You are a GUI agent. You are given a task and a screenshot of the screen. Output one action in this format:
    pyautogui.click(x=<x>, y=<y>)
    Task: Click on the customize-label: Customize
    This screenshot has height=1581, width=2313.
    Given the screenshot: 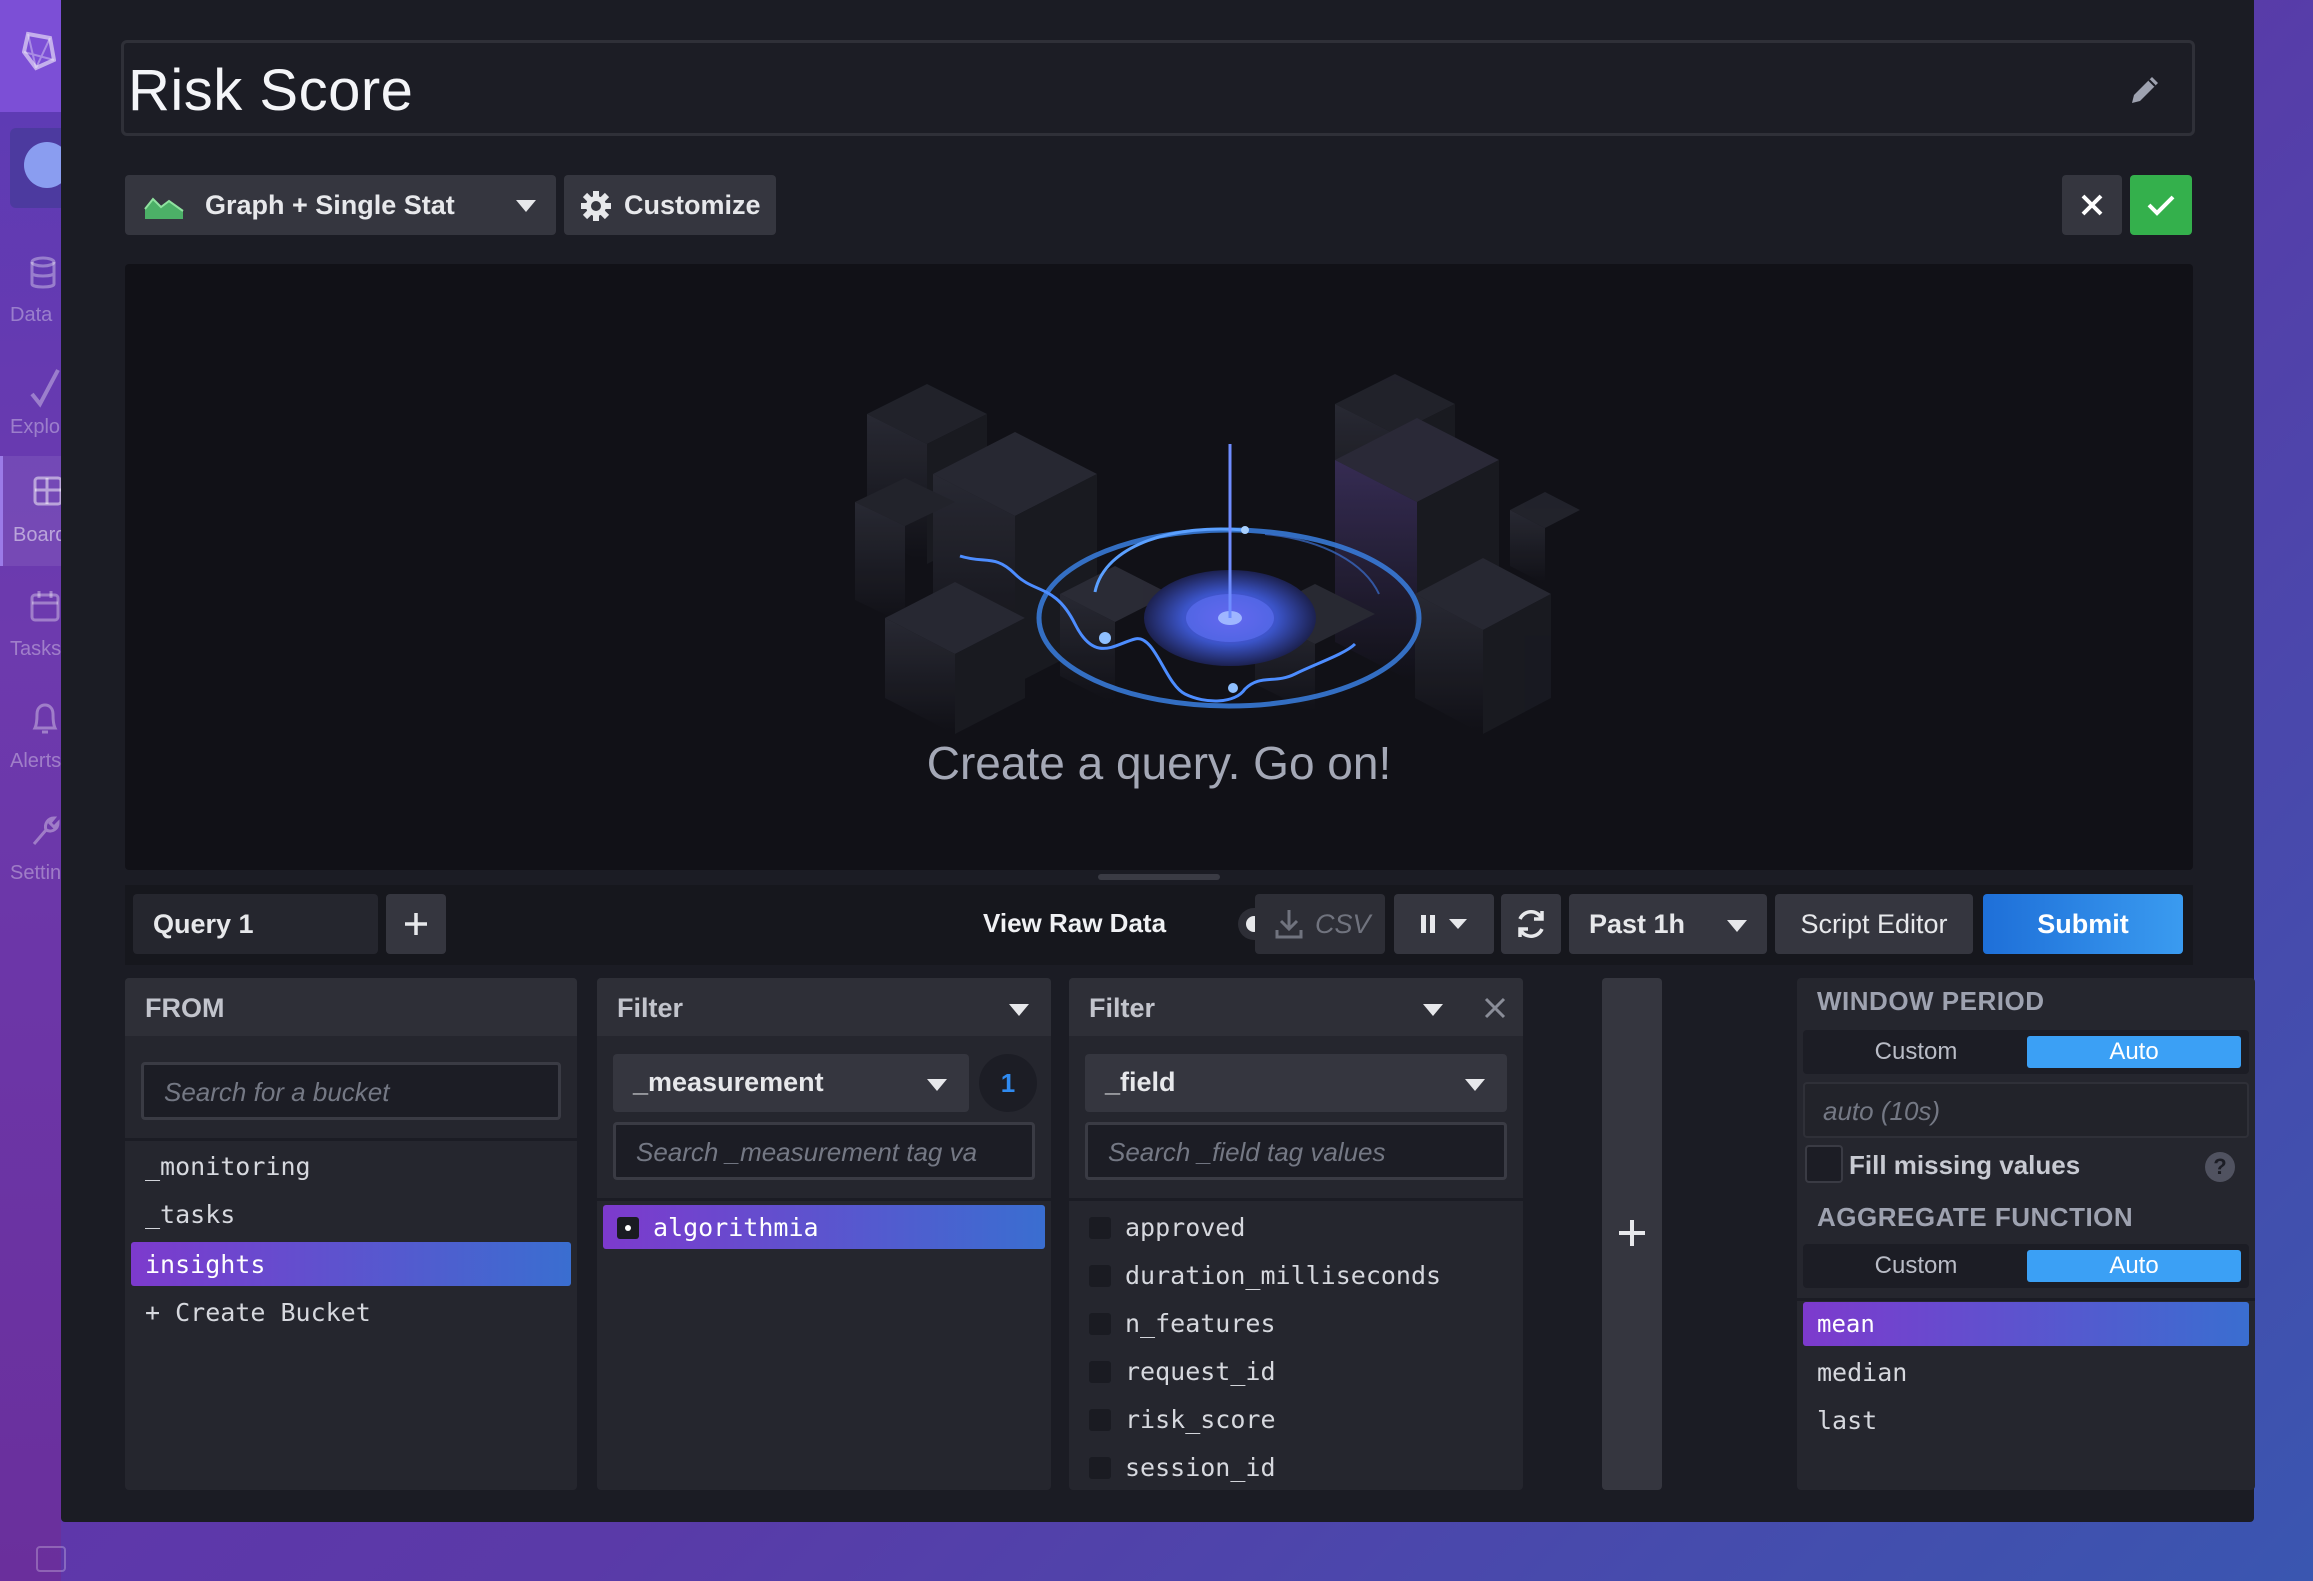 What is the action you would take?
    pyautogui.click(x=692, y=204)
    